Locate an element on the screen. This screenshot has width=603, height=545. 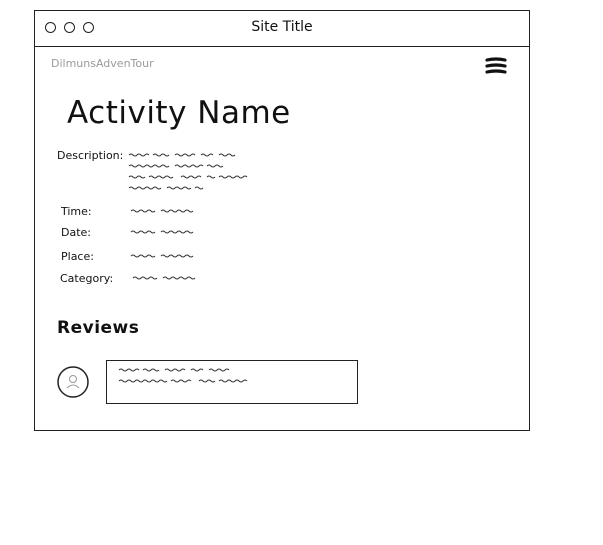
date-label: Date: is located at coordinates (76, 232).